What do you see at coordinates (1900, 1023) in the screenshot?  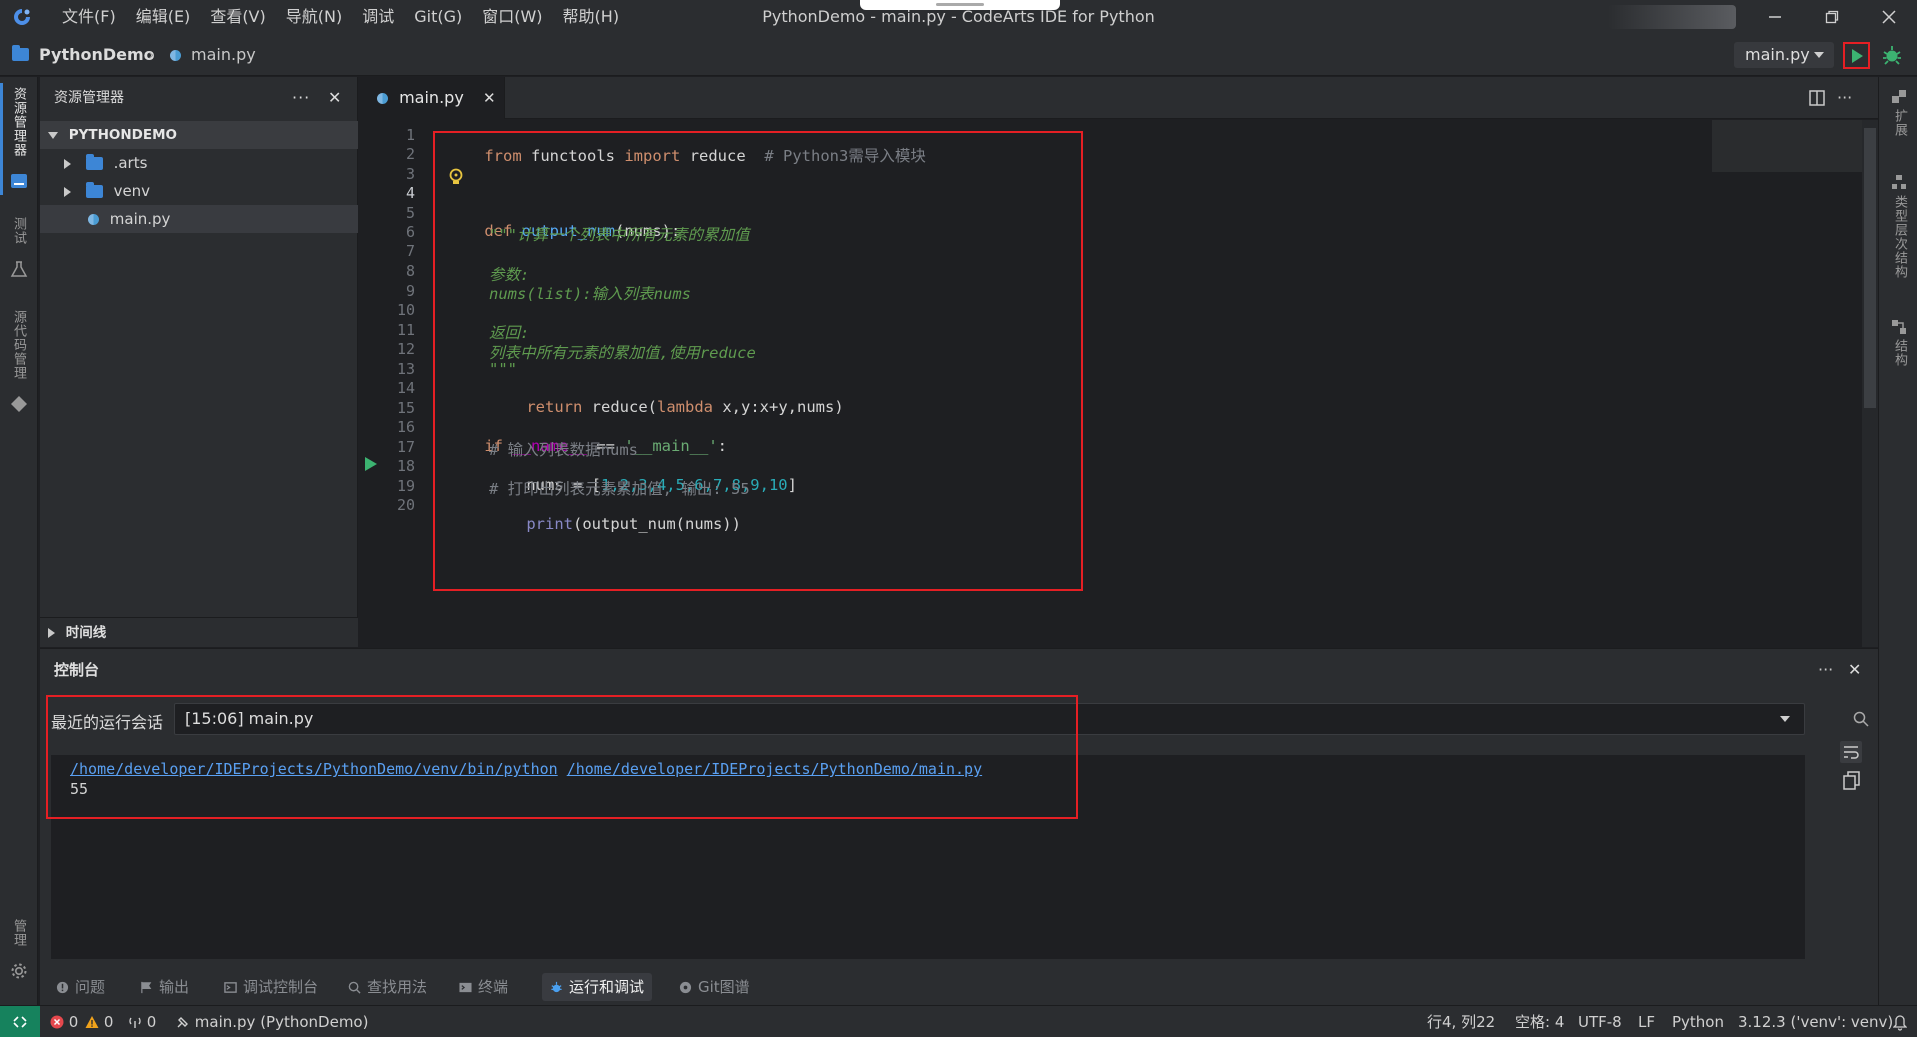 I see `bell-icon` at bounding box center [1900, 1023].